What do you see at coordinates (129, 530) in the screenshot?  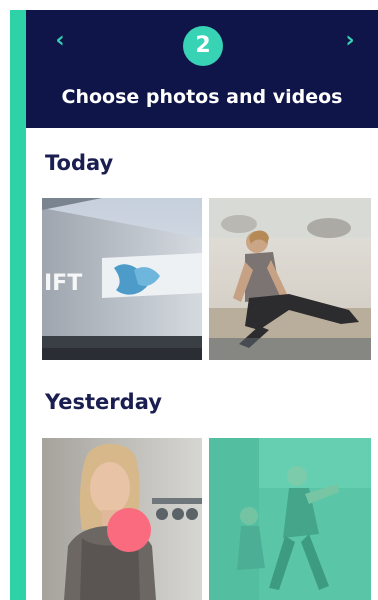 I see `selection-indicator` at bounding box center [129, 530].